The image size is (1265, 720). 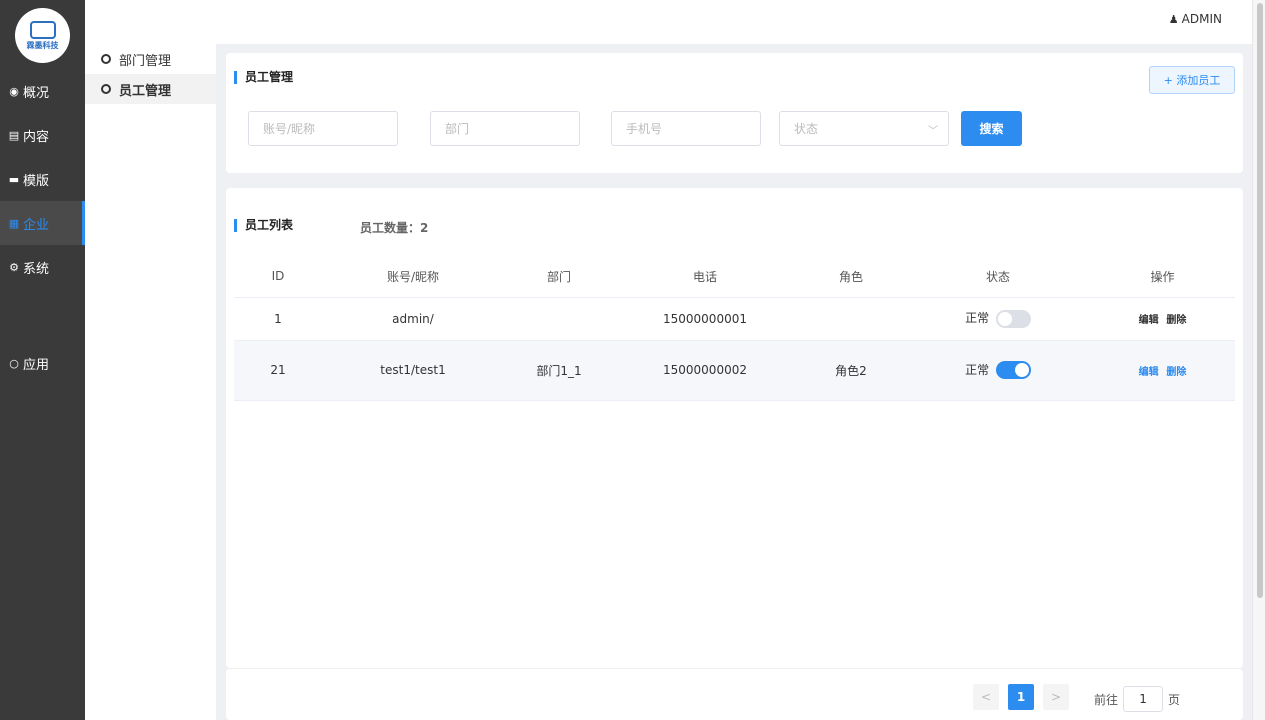 I want to click on sidebar-item-content: ▤ 内容, so click(x=42, y=135).